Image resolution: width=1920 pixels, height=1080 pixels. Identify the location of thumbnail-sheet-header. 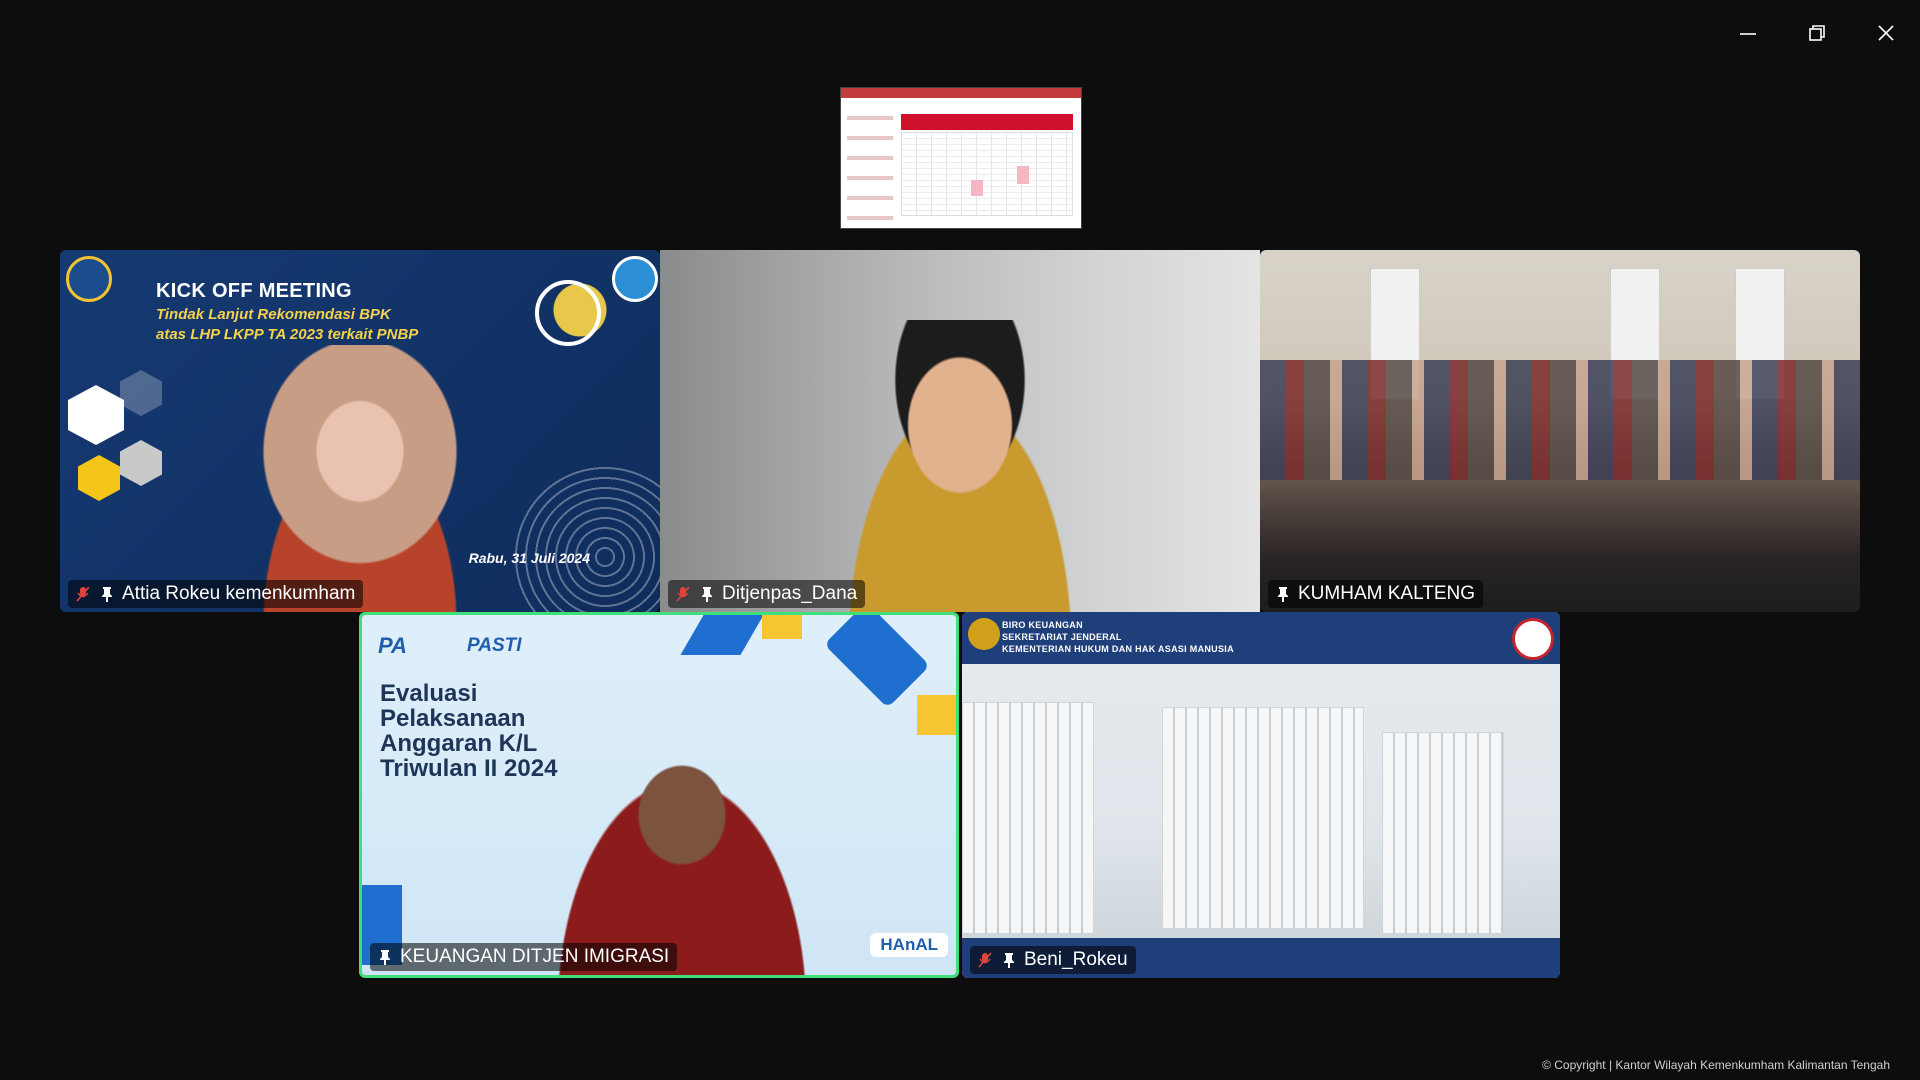
(987, 122).